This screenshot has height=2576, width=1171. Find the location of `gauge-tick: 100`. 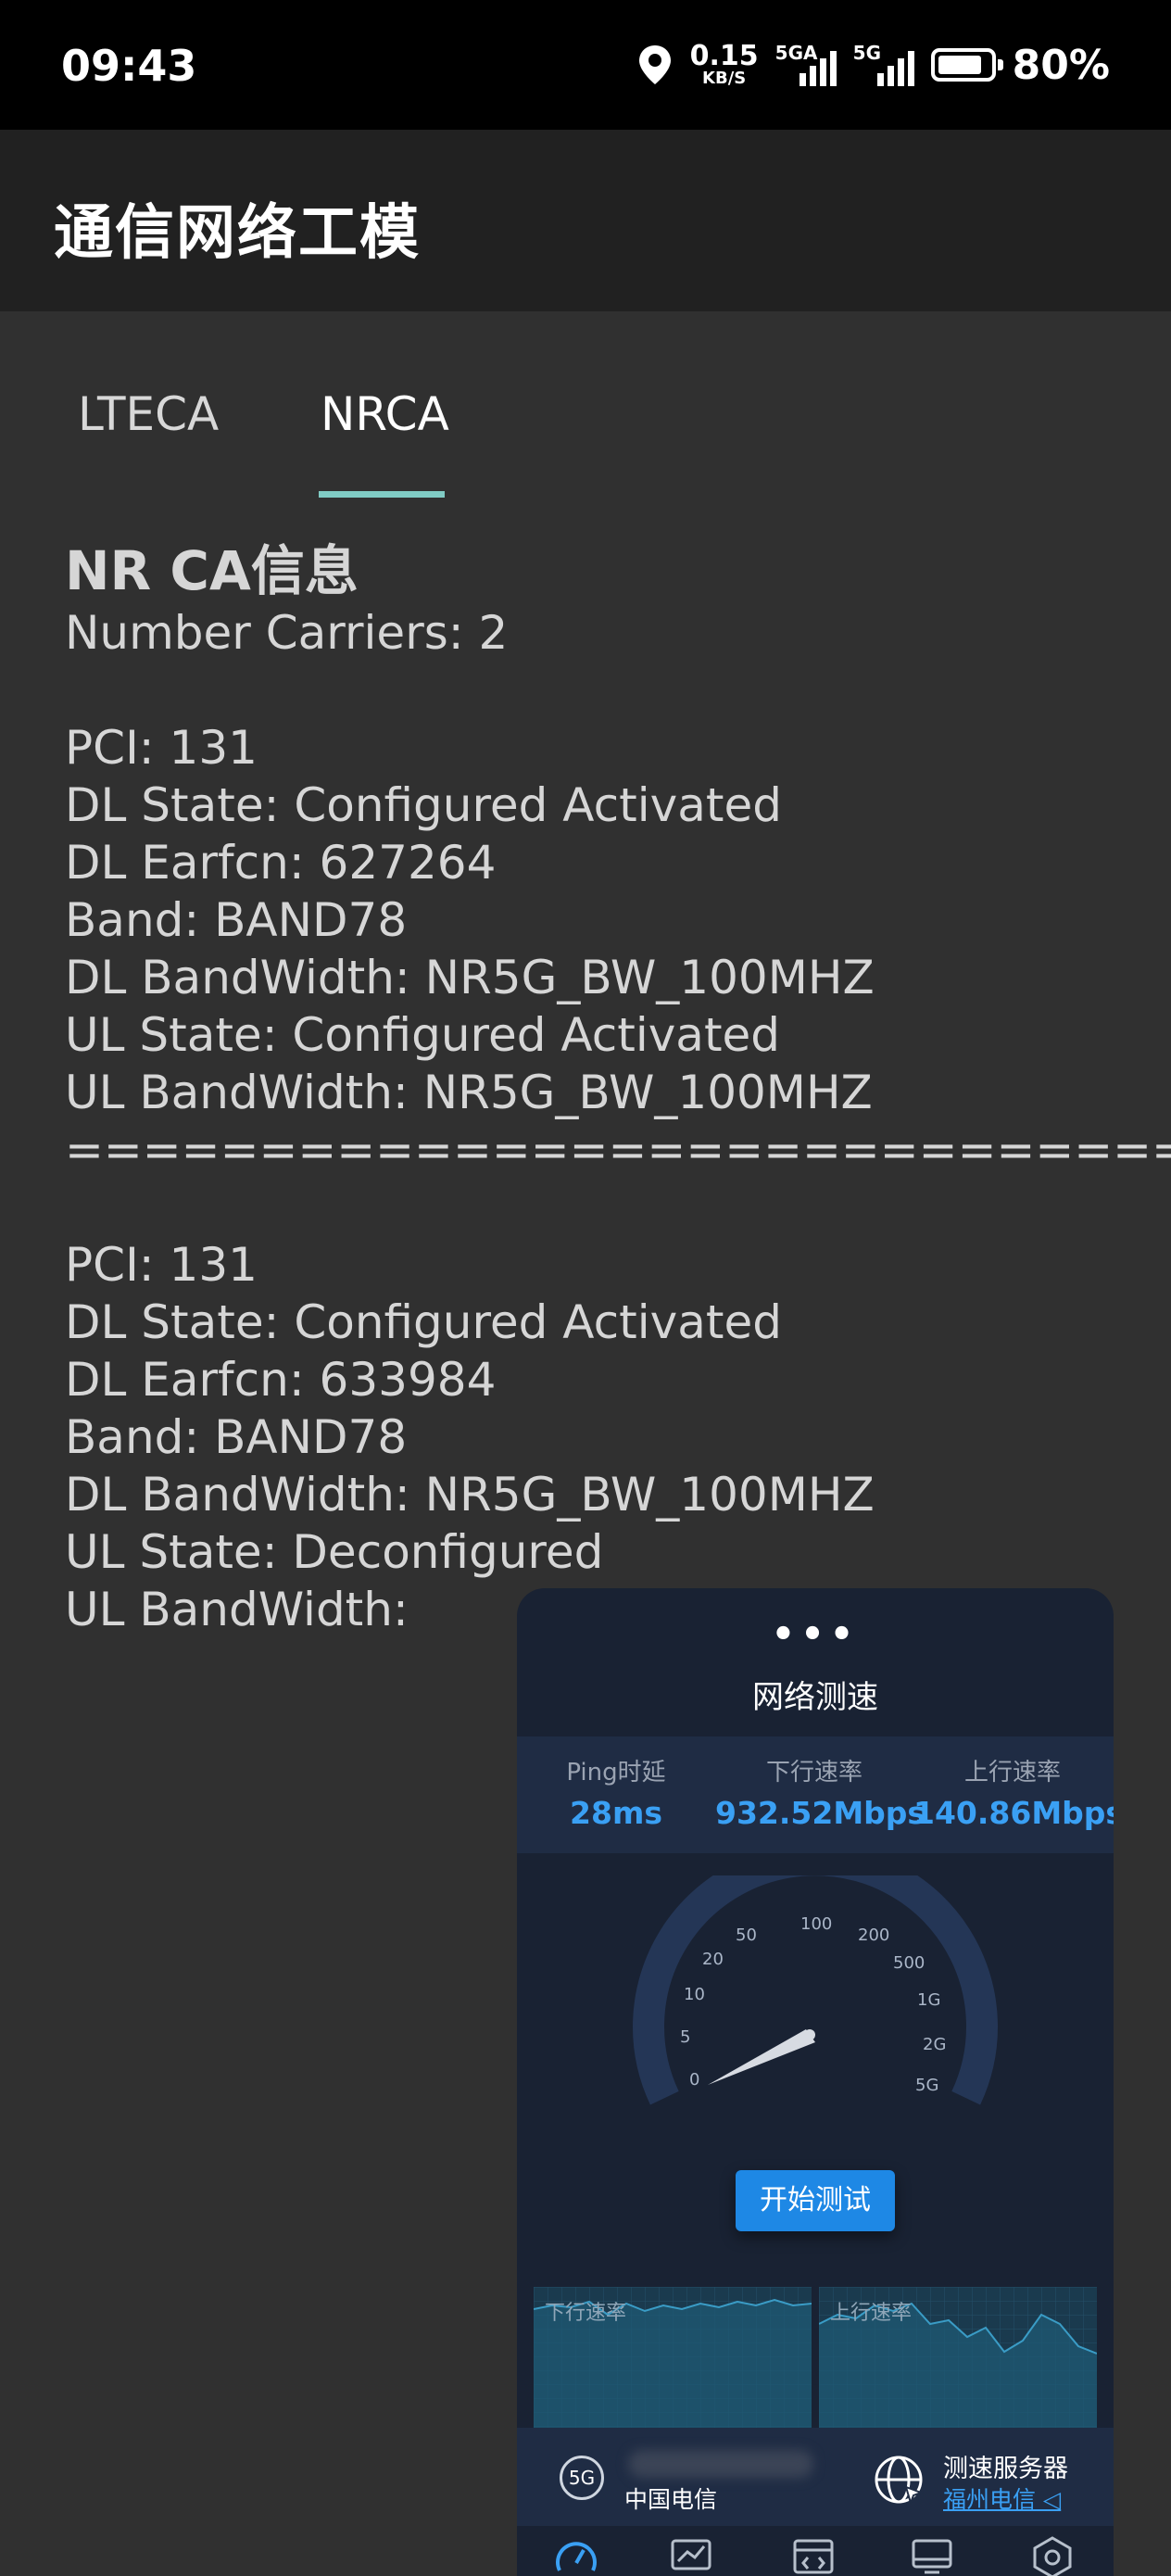

gauge-tick: 100 is located at coordinates (816, 1924).